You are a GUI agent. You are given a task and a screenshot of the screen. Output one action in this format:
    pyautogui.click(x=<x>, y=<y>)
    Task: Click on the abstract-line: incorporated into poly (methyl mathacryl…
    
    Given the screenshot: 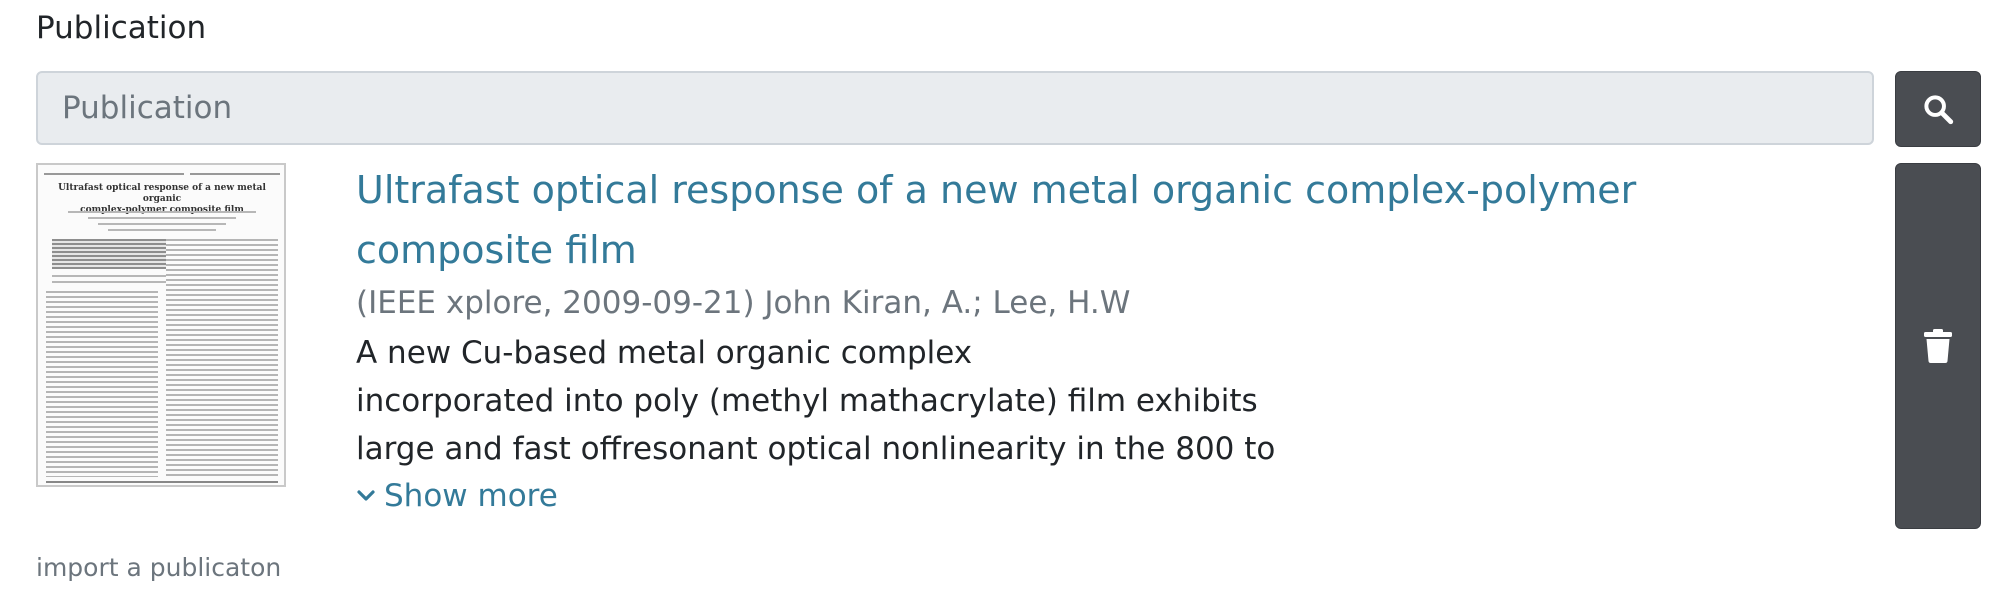 What is the action you would take?
    pyautogui.click(x=807, y=401)
    